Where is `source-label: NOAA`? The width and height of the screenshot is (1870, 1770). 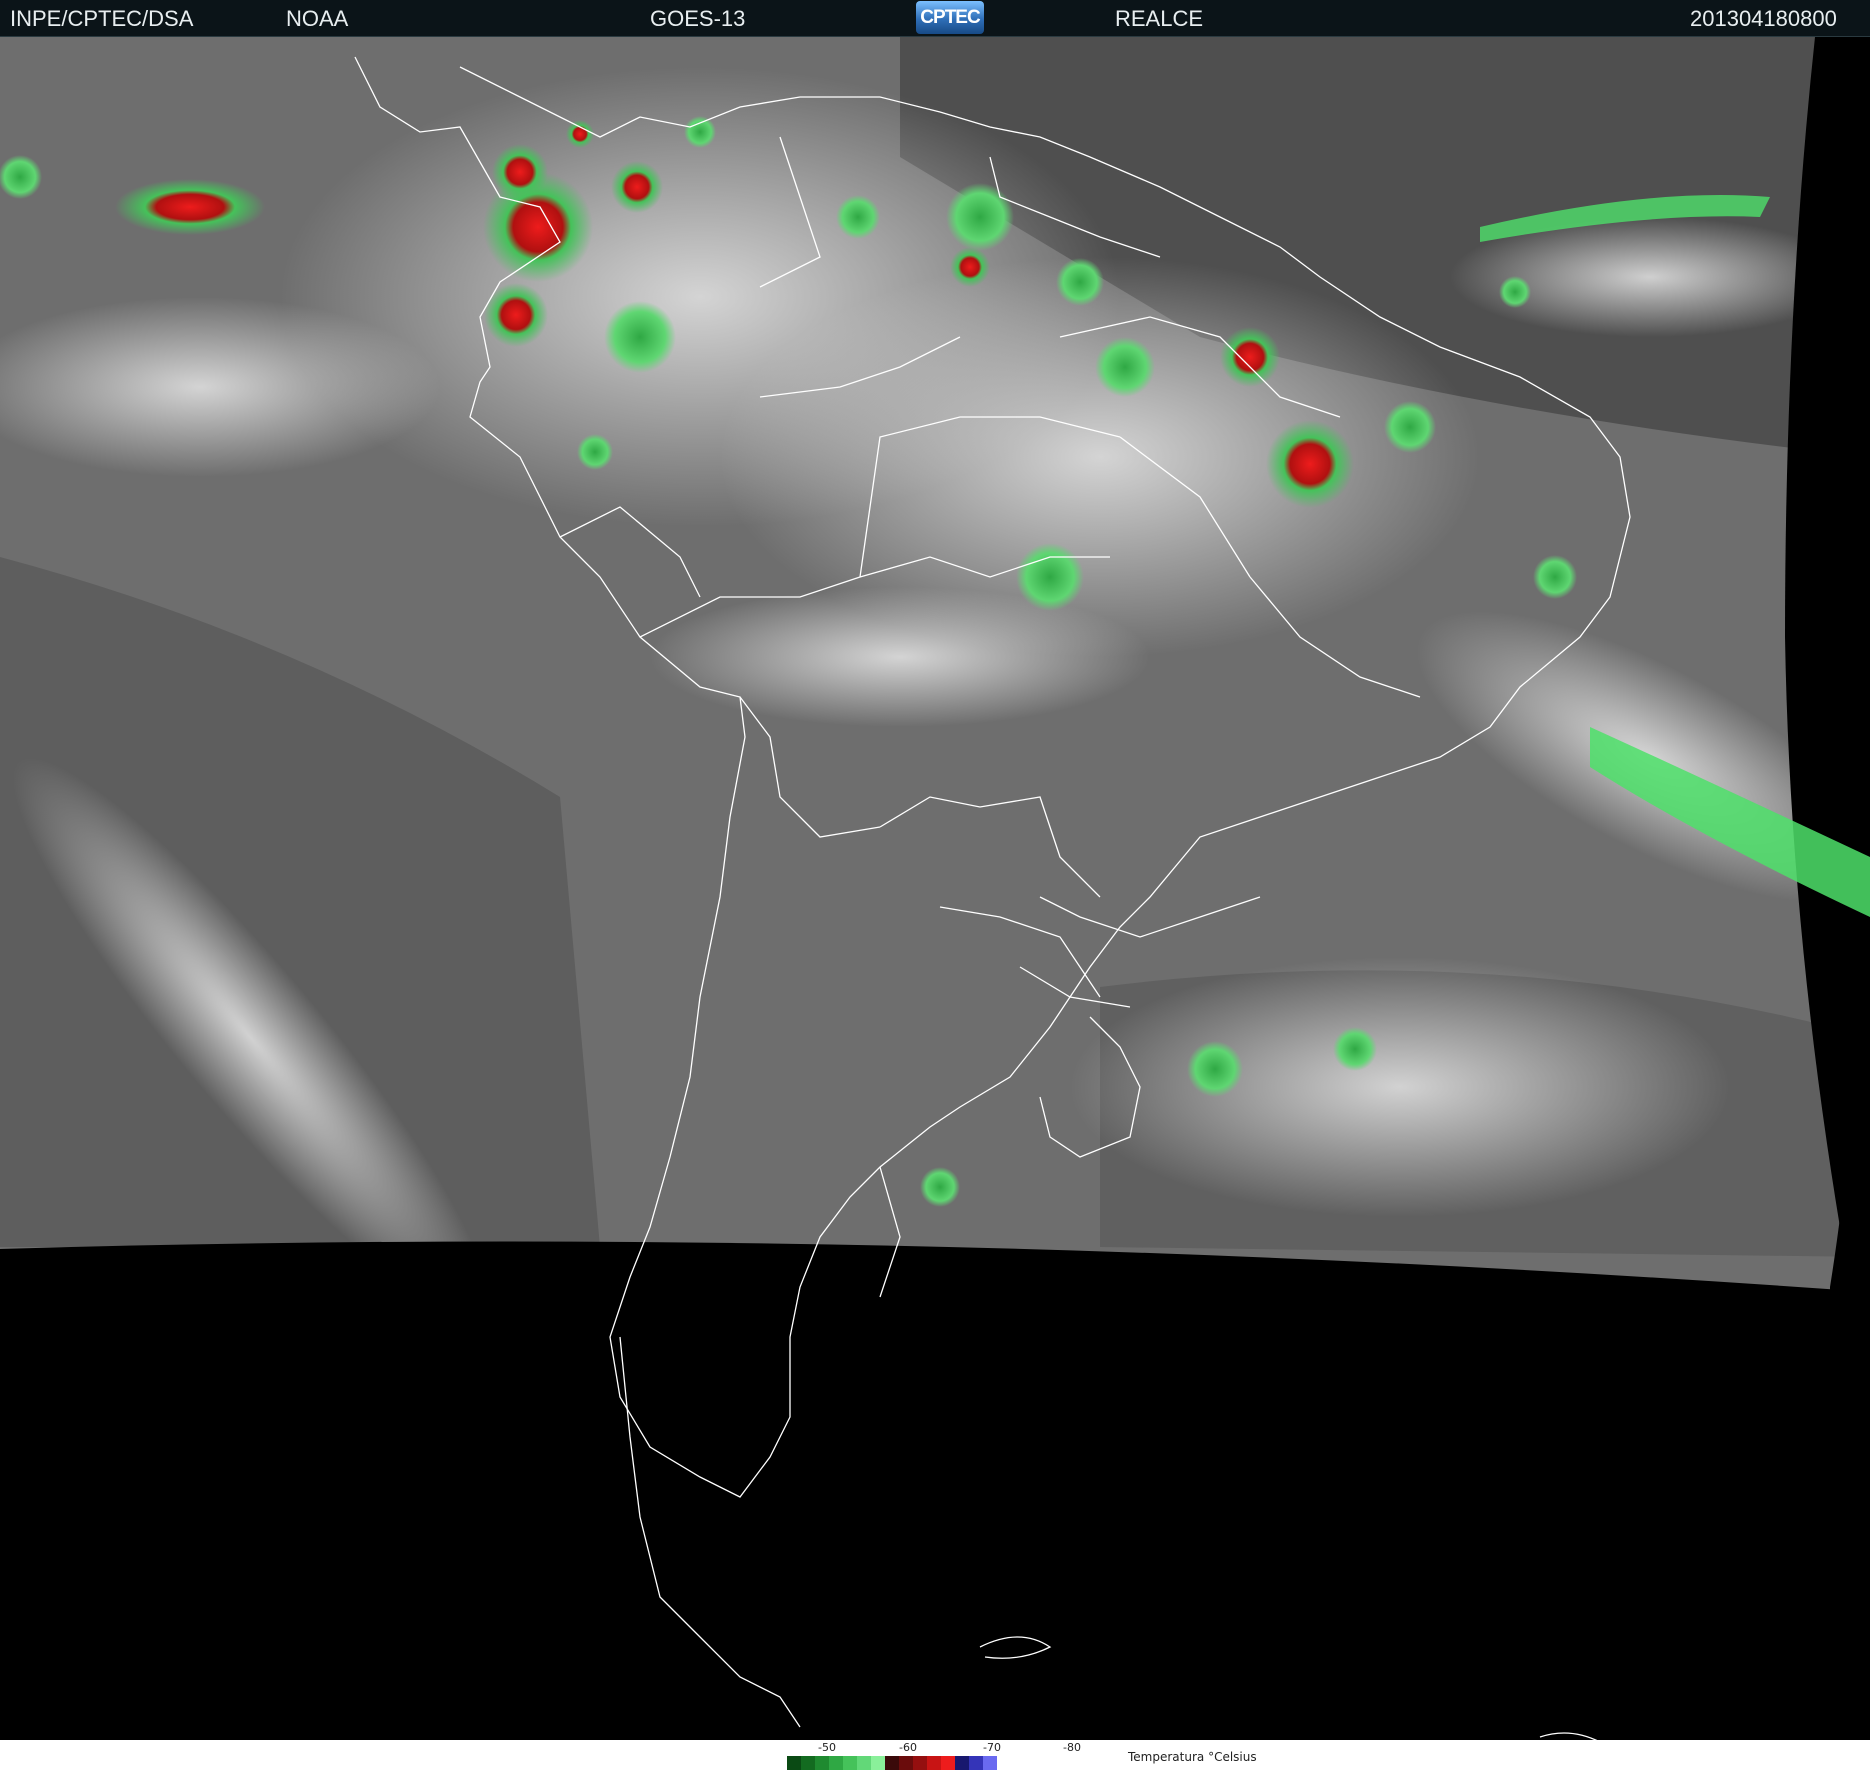
source-label: NOAA is located at coordinates (317, 18).